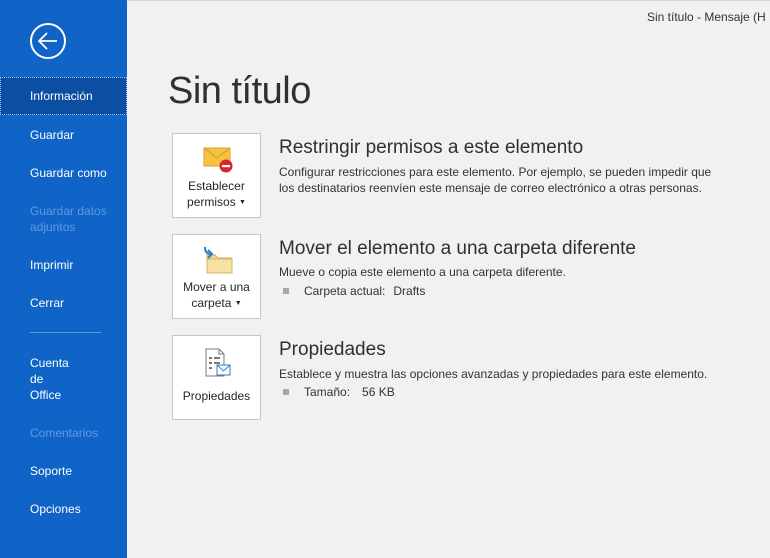 The image size is (770, 558). I want to click on propiedades-button: Propiedades, so click(216, 377).